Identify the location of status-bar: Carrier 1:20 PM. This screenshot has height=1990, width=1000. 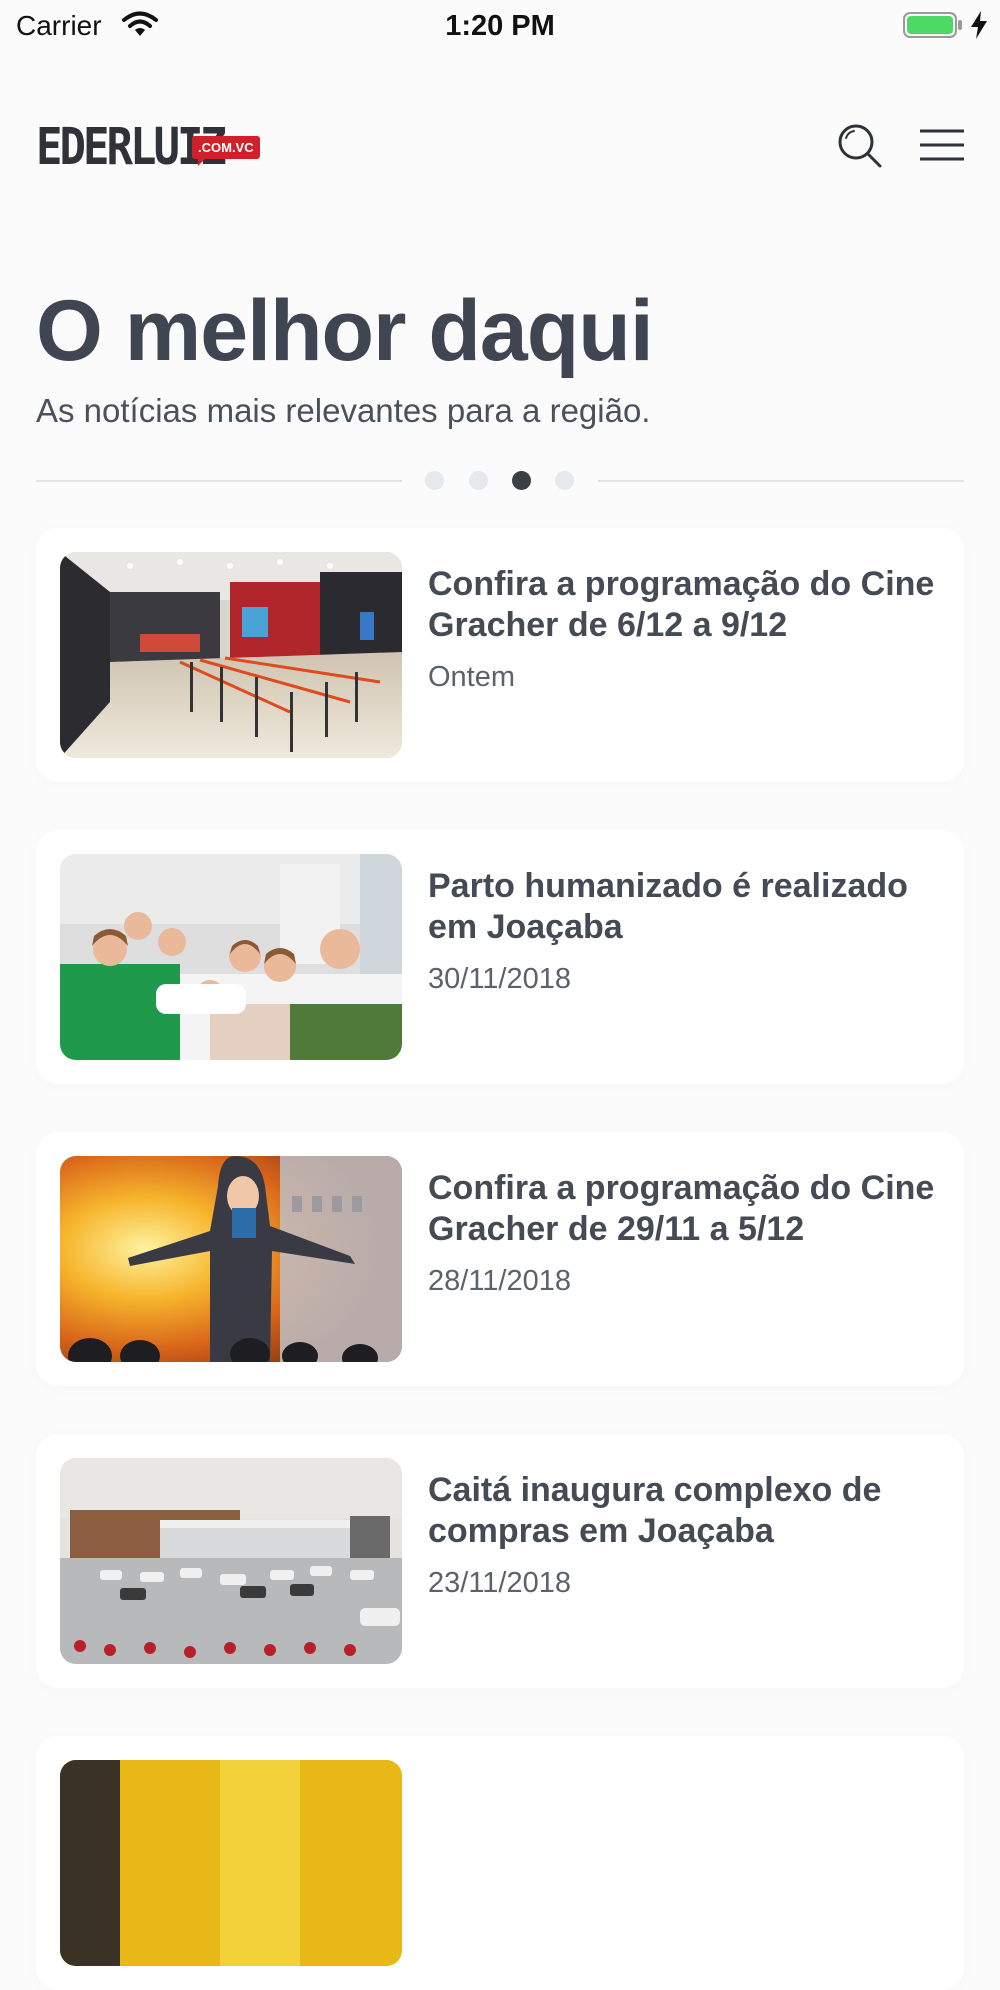
(500, 25).